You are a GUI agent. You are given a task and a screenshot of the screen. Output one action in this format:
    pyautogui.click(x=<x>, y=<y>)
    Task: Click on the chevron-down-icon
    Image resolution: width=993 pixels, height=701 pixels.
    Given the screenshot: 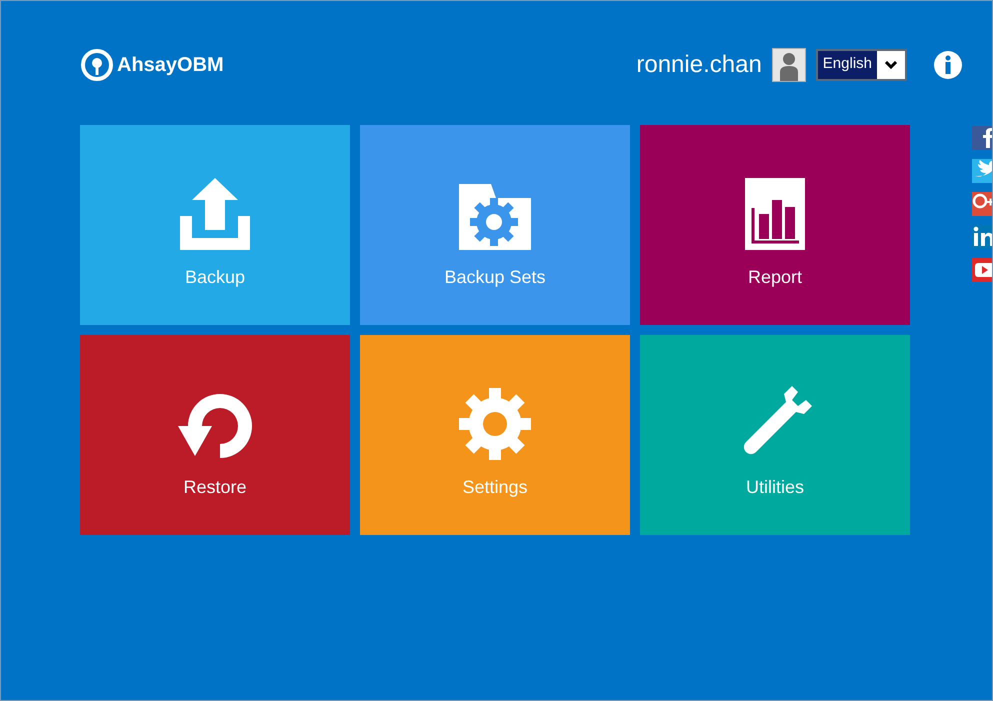 What is the action you would take?
    pyautogui.click(x=891, y=64)
    